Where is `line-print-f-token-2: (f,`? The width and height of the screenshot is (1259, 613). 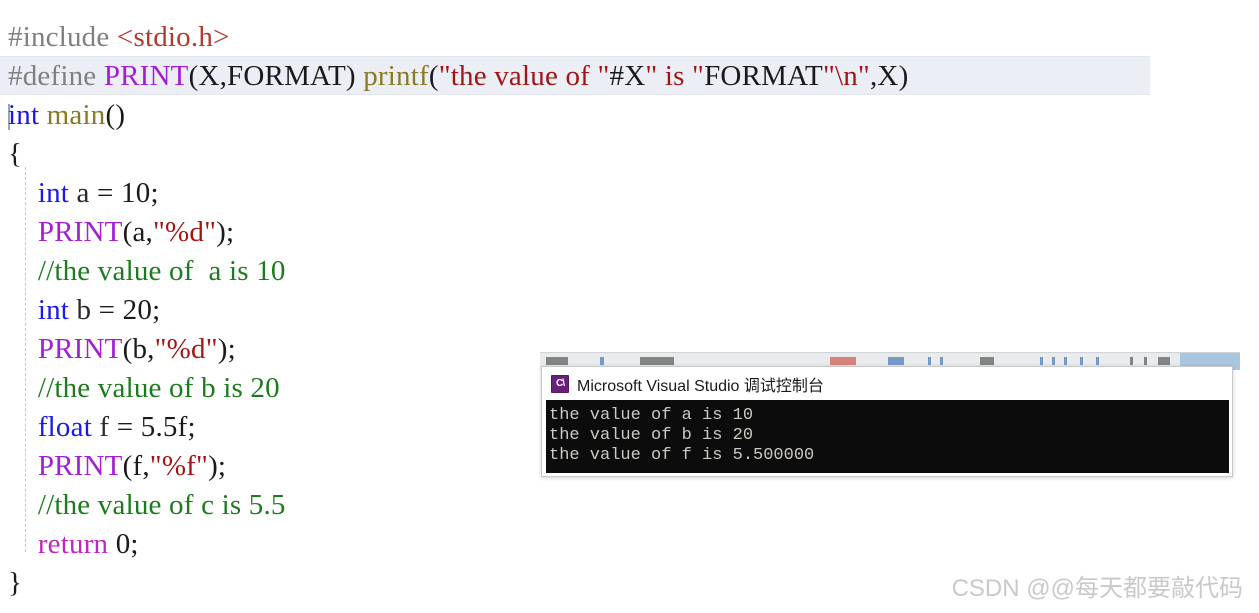 line-print-f-token-2: (f, is located at coordinates (136, 466).